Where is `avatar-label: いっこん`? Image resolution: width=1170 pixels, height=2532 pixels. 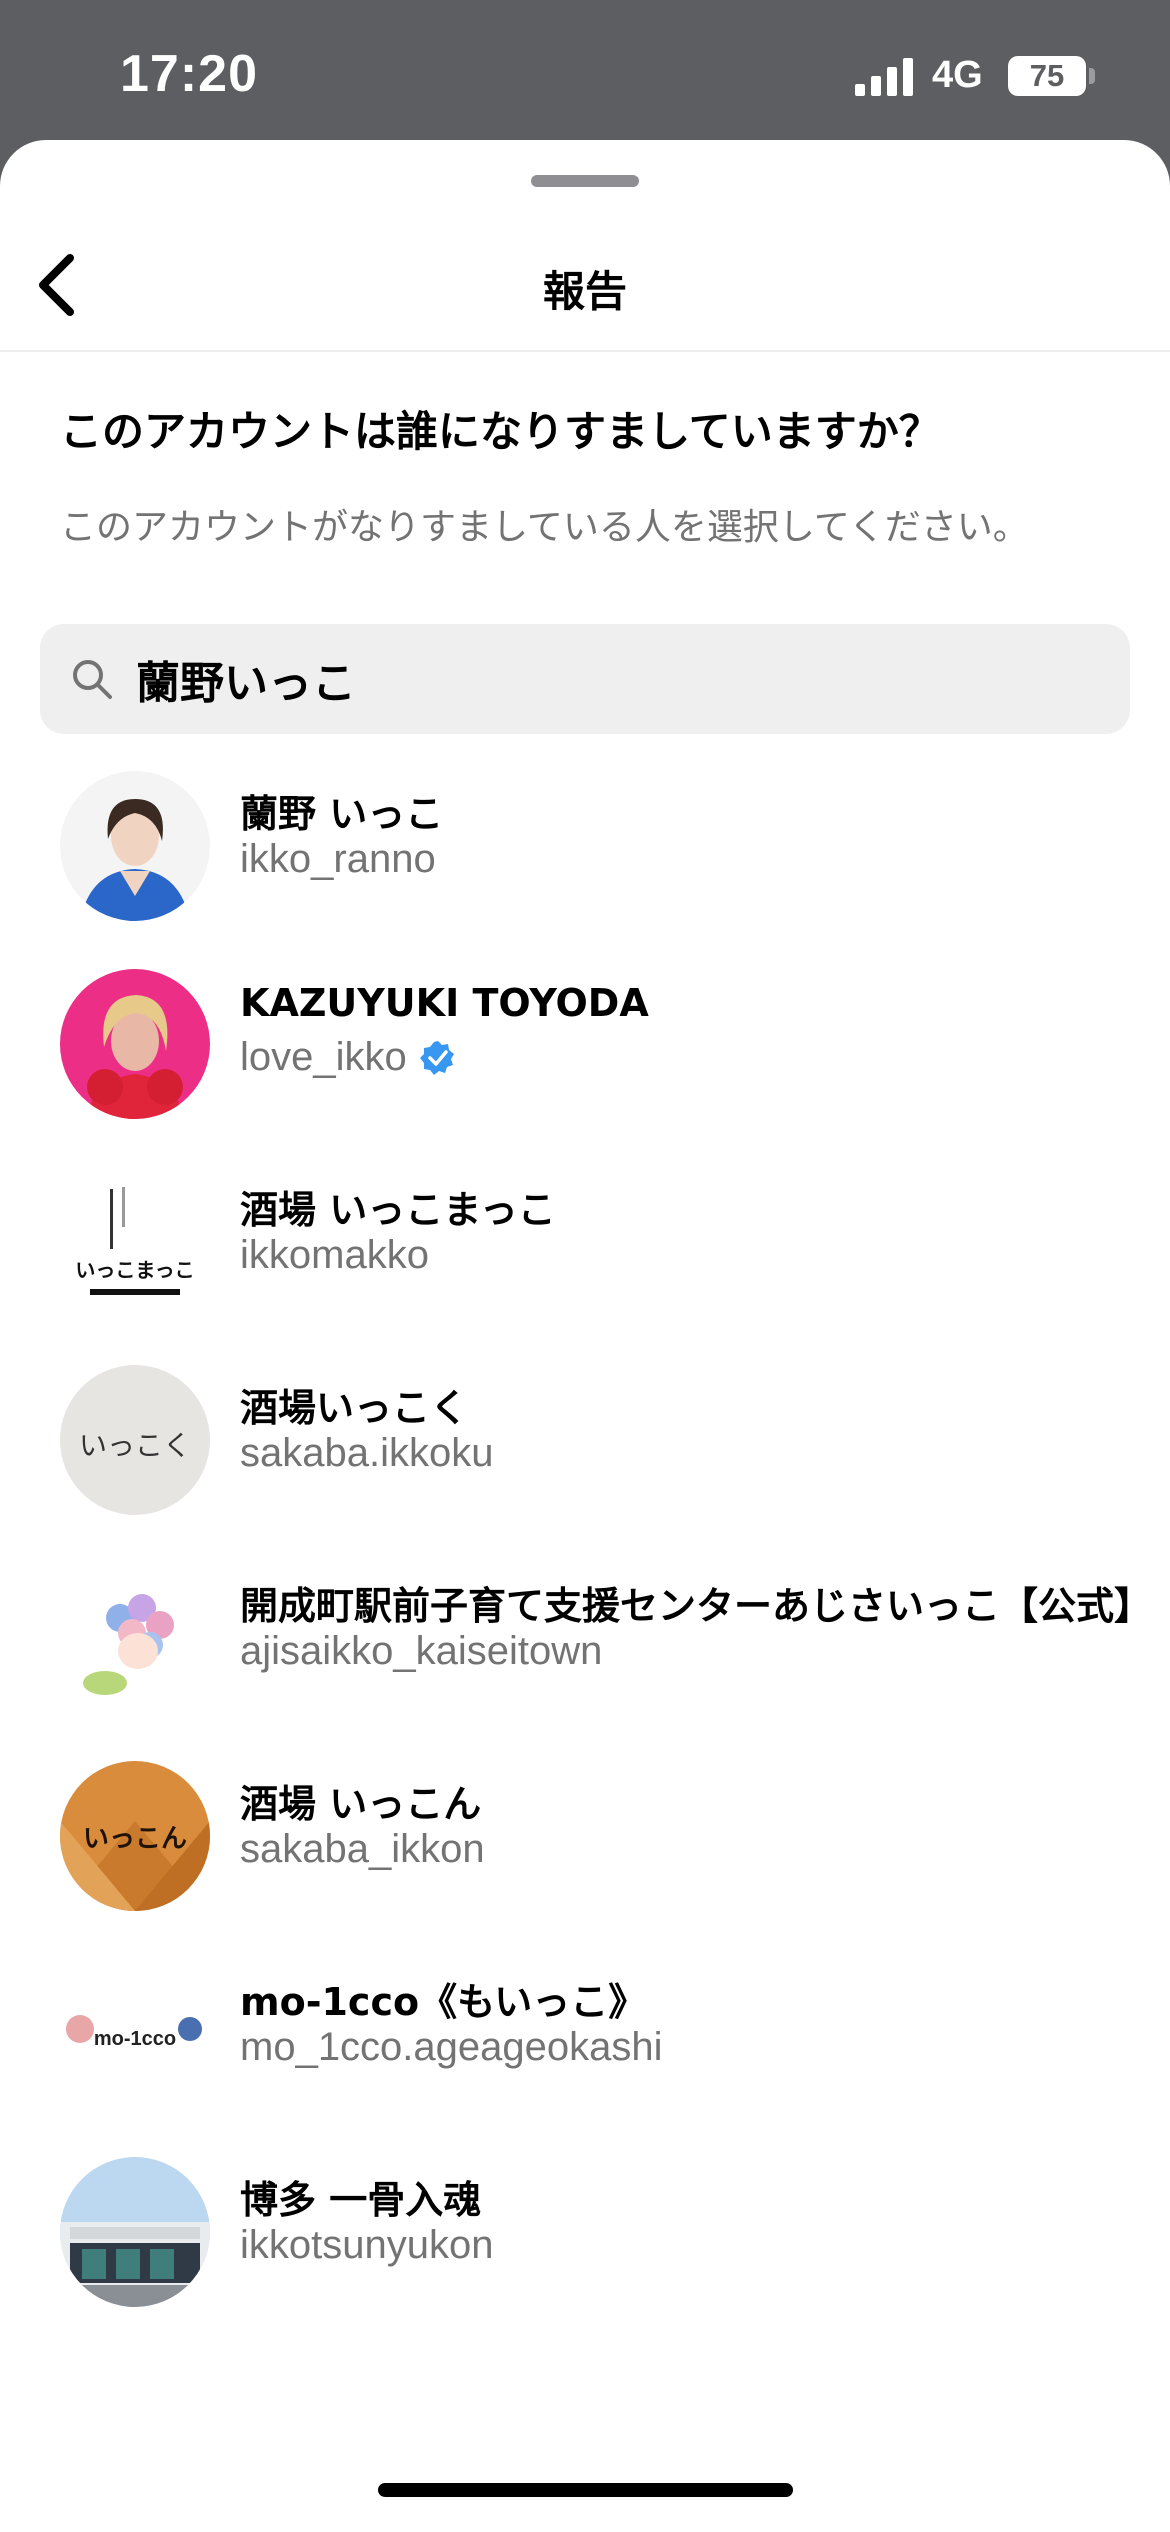
avatar-label: いっこん is located at coordinates (135, 1839).